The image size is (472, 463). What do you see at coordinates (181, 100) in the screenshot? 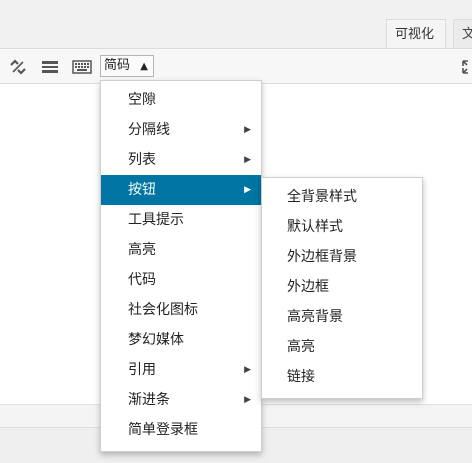
I see `menu-item-spacer: 空隙` at bounding box center [181, 100].